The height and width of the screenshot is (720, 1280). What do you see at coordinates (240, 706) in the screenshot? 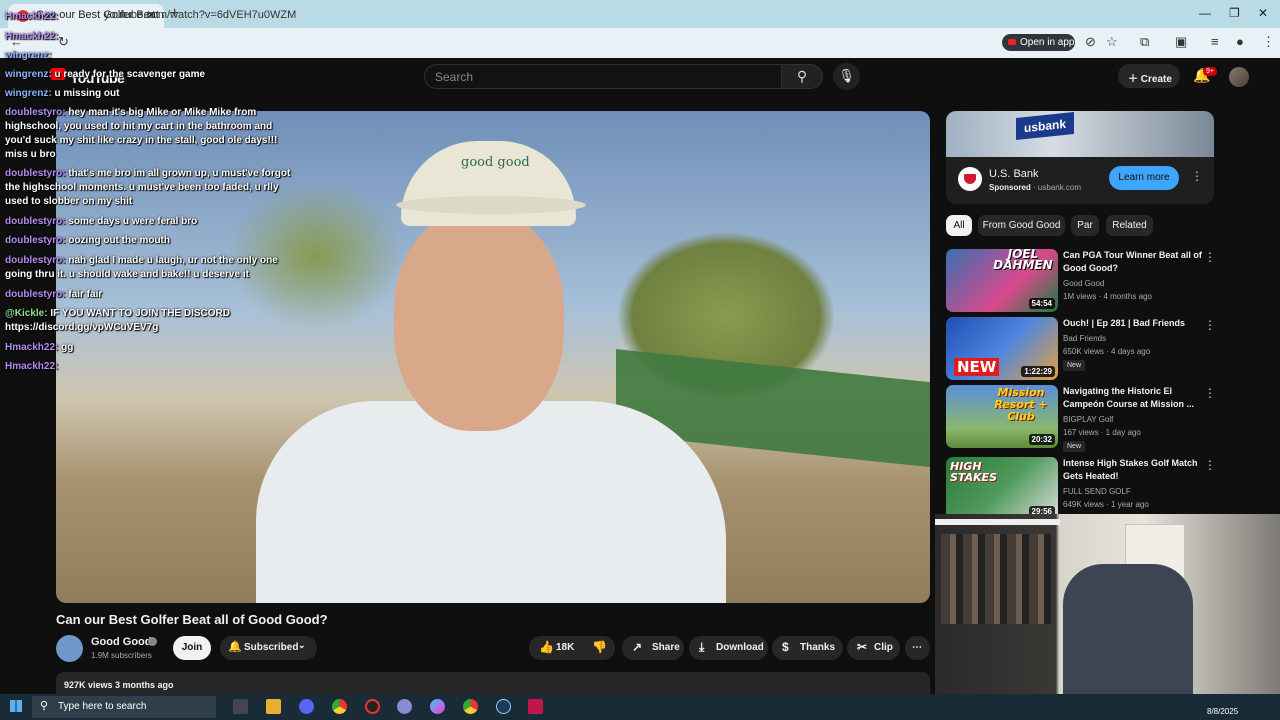
I see `task-view-icon` at bounding box center [240, 706].